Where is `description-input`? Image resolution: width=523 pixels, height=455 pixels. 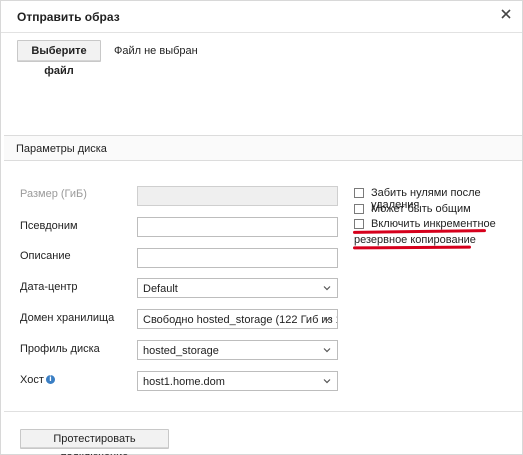
description-input is located at coordinates (237, 258).